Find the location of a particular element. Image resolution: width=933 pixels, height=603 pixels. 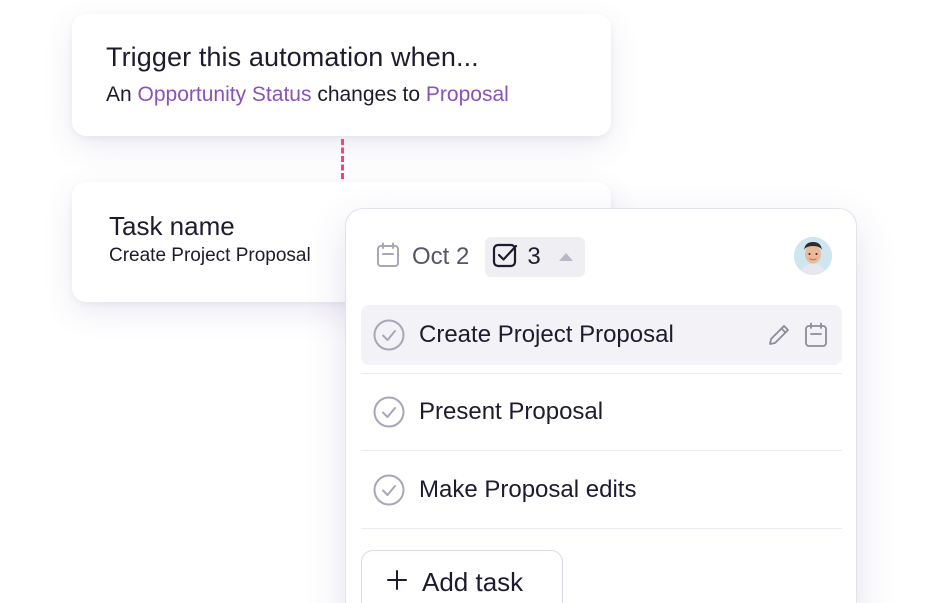

due-date-text: Oct 2 is located at coordinates (441, 256).